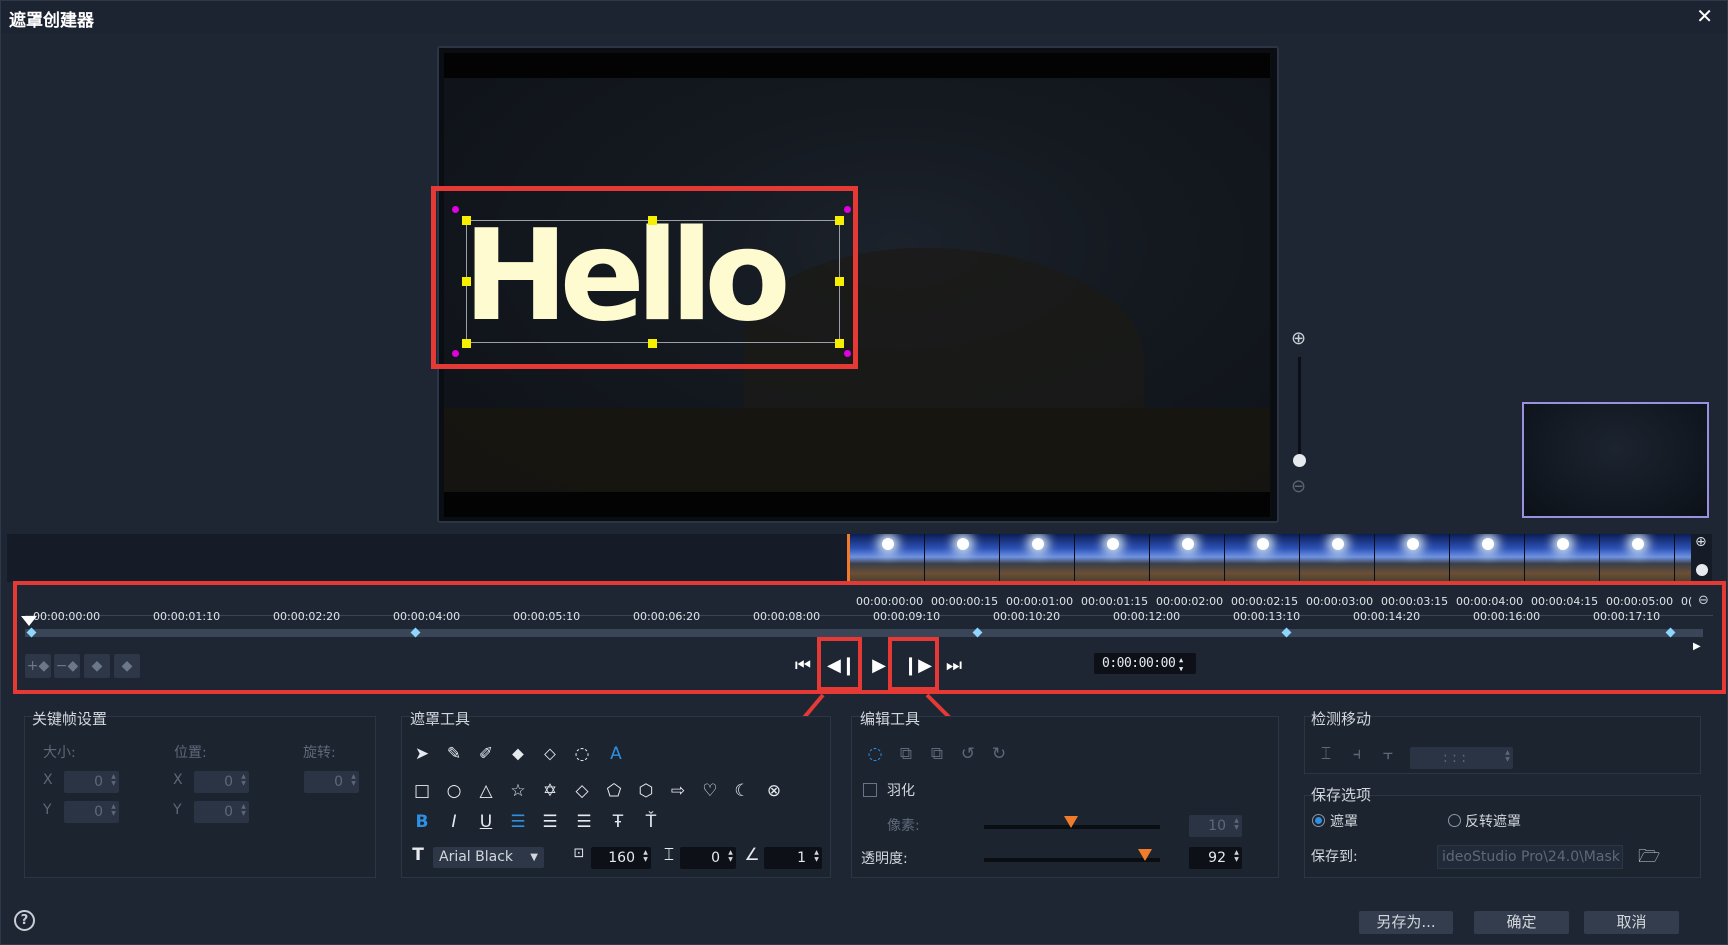 The width and height of the screenshot is (1728, 945). What do you see at coordinates (488, 857) in the screenshot?
I see `font-select: Arial Black ▼` at bounding box center [488, 857].